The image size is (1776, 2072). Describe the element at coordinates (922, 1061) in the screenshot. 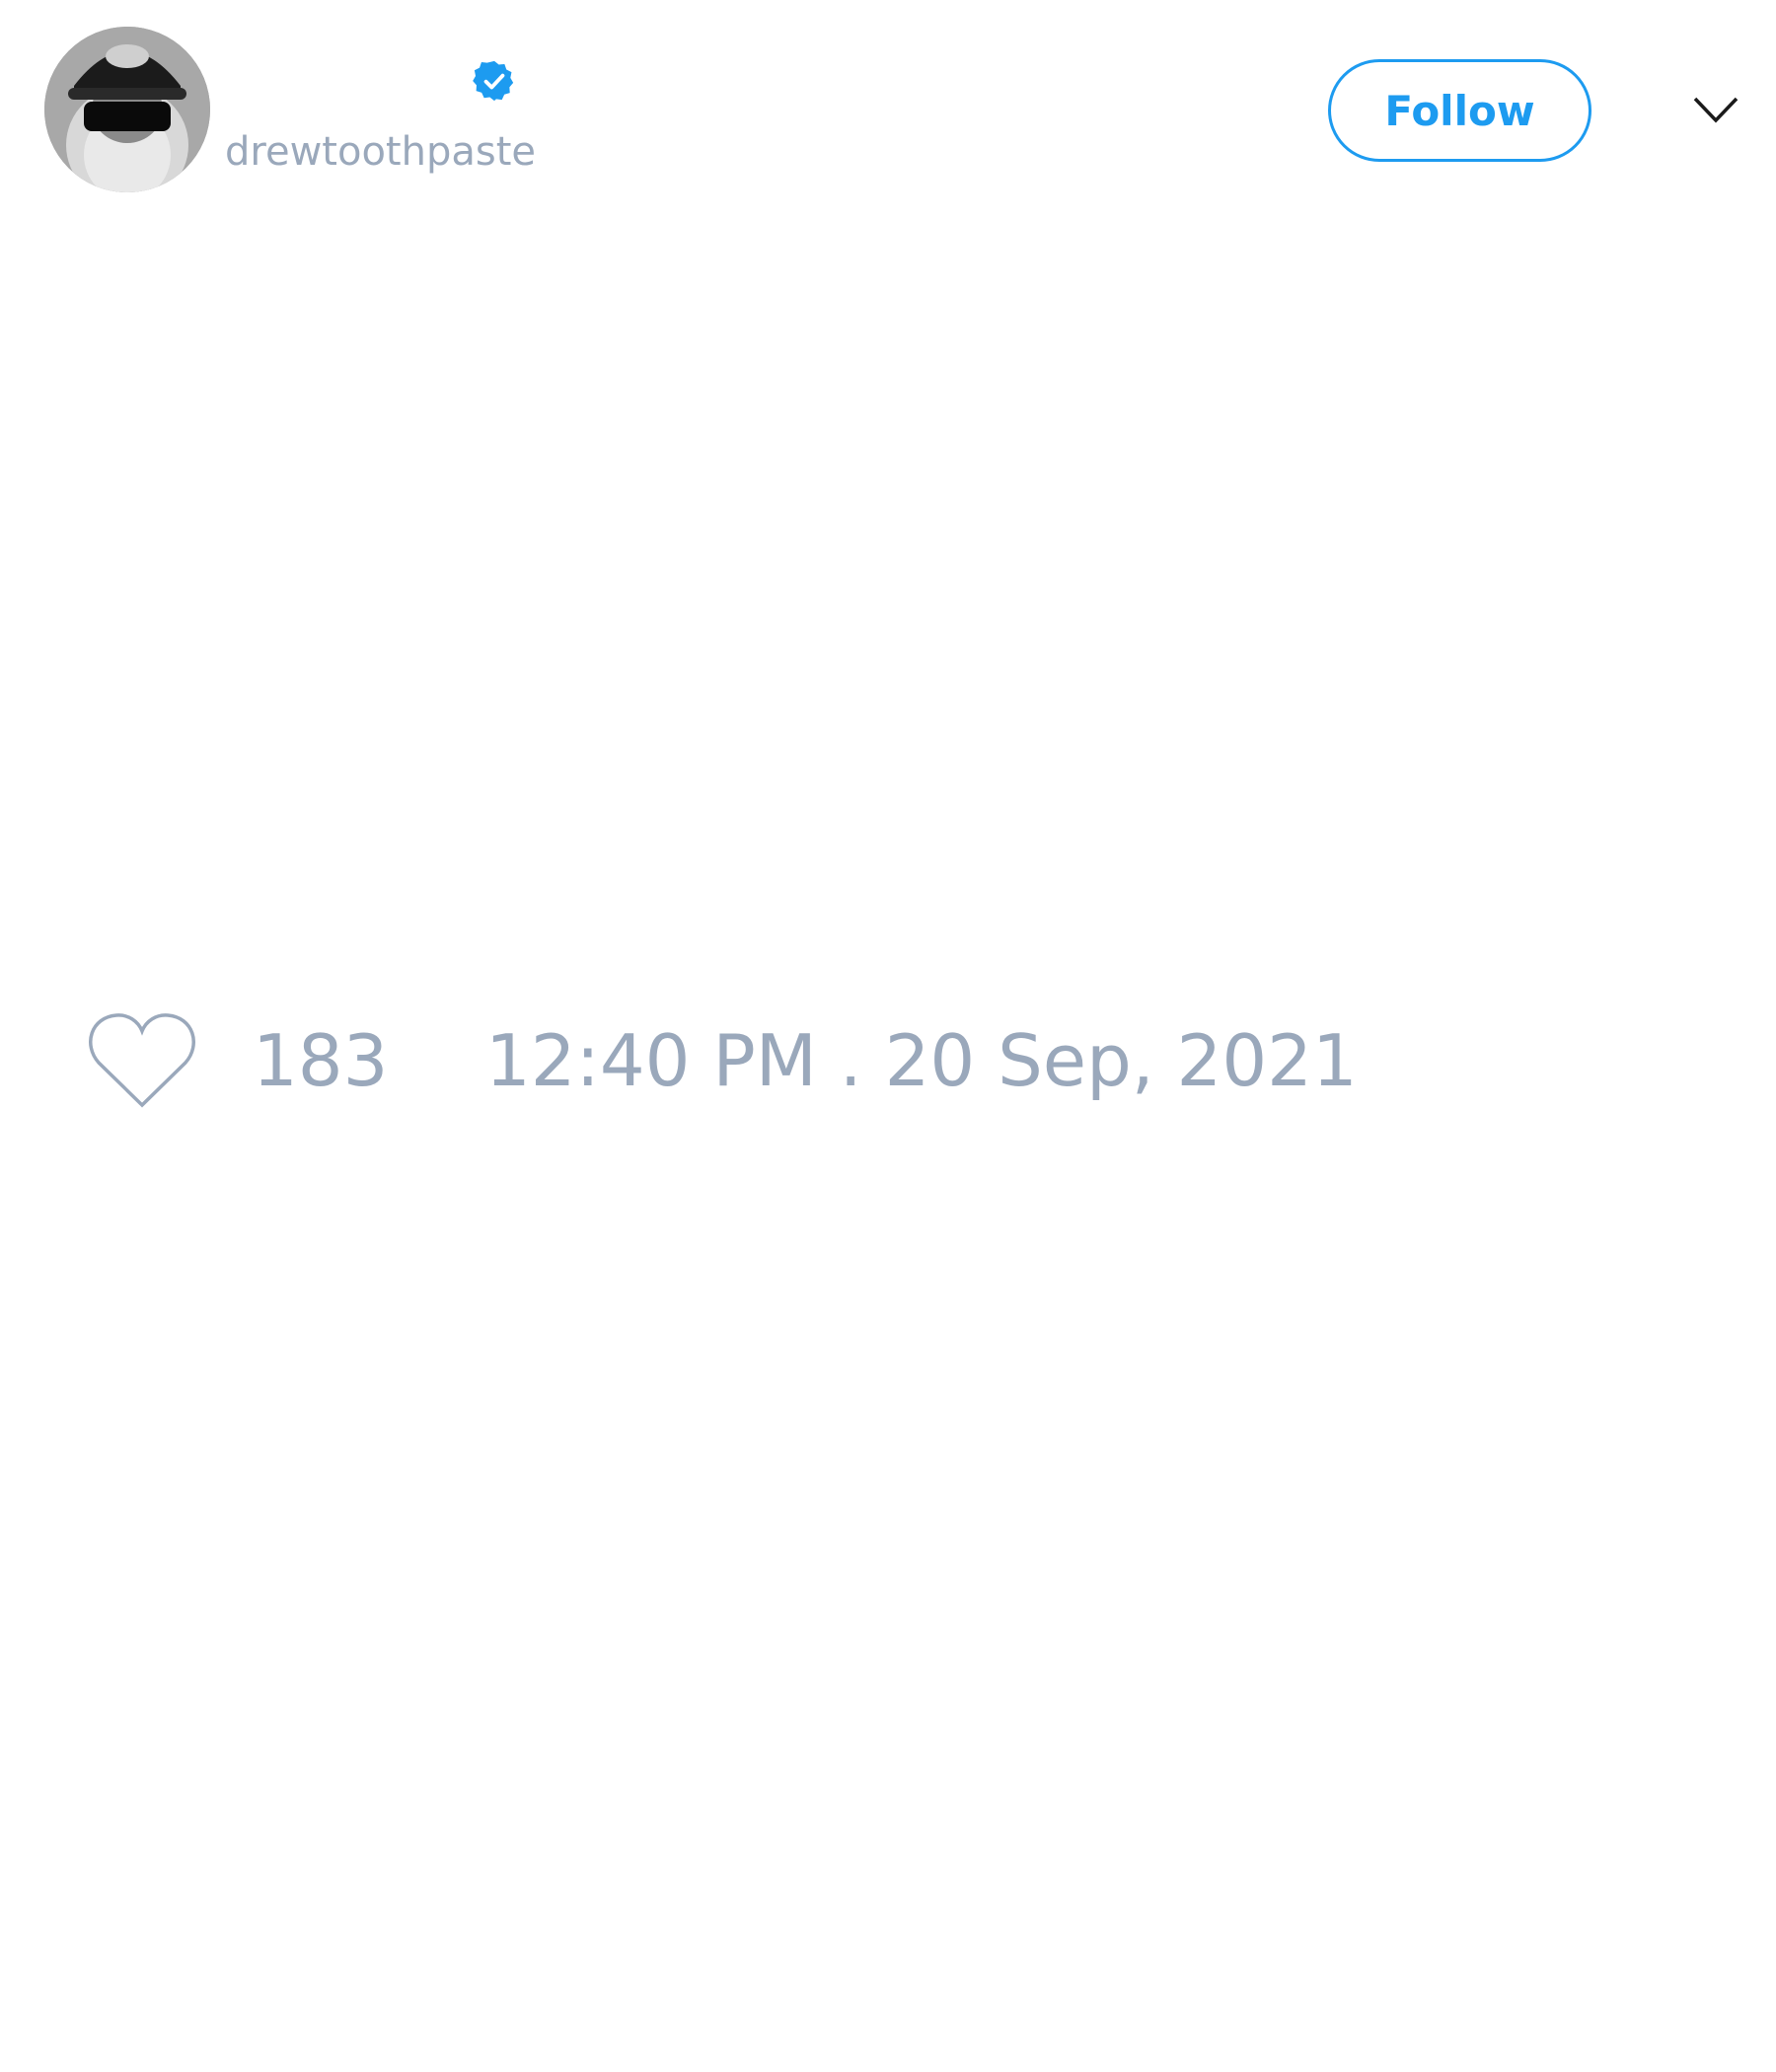

I see `tweet-timestamp: 12:40 PM . 20 Sep, 2021` at that location.